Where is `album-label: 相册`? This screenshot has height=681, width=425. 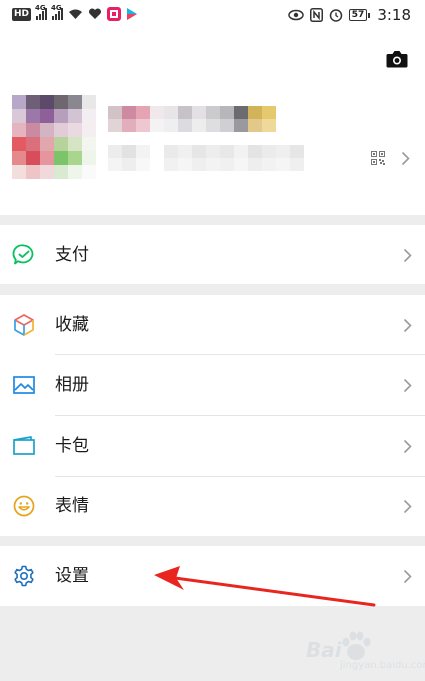
album-label: 相册 is located at coordinates (72, 385).